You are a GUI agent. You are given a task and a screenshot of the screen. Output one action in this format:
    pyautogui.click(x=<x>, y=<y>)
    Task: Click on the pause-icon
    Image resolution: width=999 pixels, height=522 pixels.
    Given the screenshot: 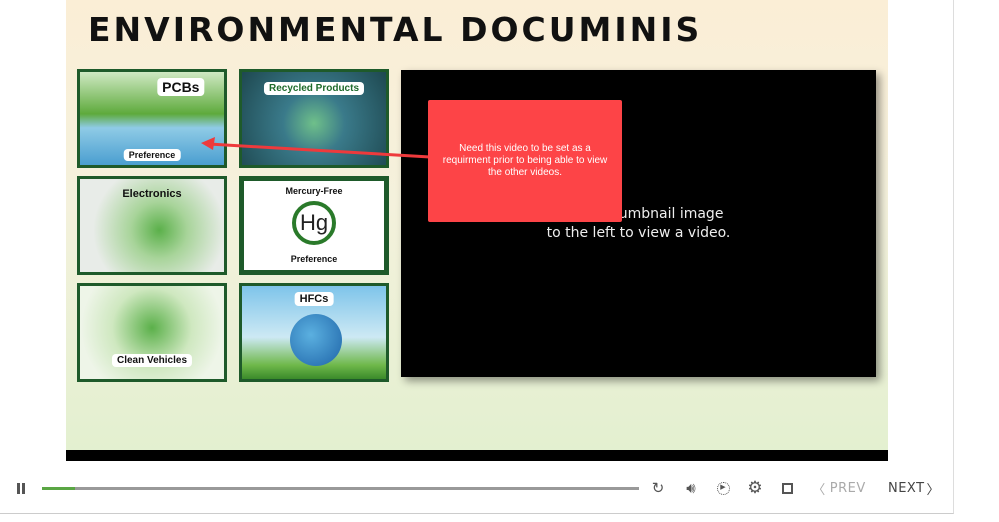 What is the action you would take?
    pyautogui.click(x=21, y=488)
    